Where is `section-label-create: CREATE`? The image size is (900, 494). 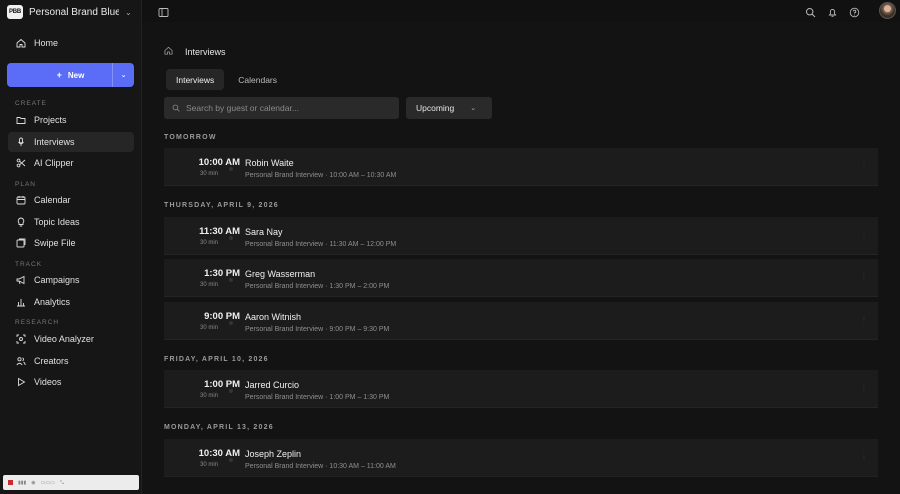 section-label-create: CREATE is located at coordinates (31, 103).